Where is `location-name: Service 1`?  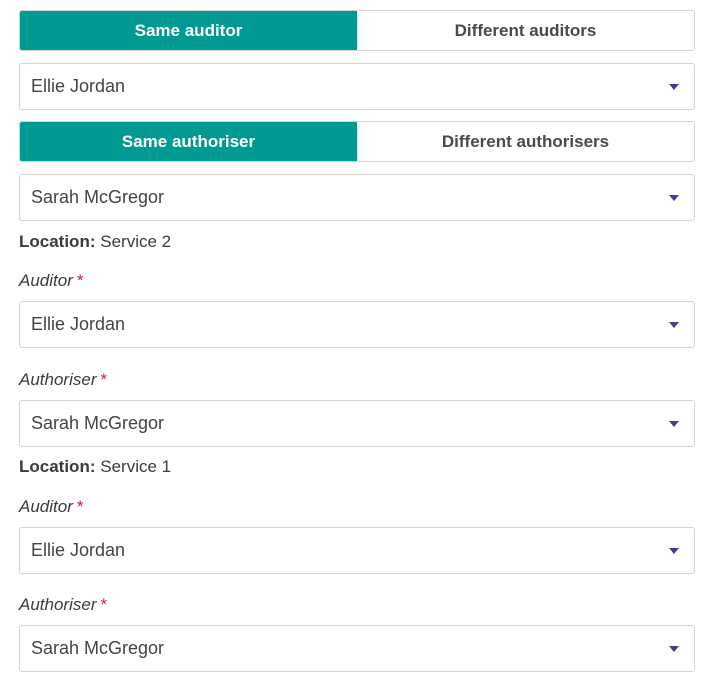
location-name: Service 1 is located at coordinates (136, 466).